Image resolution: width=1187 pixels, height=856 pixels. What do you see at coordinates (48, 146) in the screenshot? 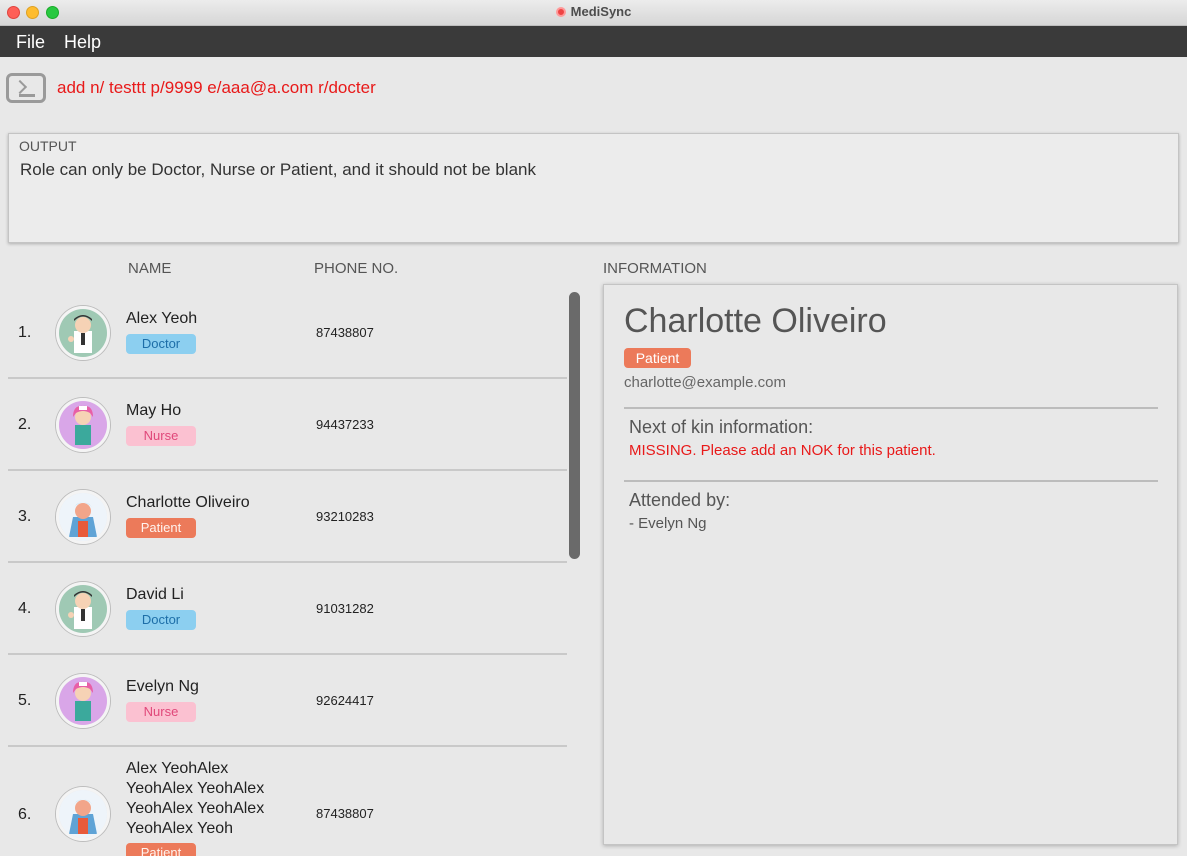
I see `output-label: OUTPUT` at bounding box center [48, 146].